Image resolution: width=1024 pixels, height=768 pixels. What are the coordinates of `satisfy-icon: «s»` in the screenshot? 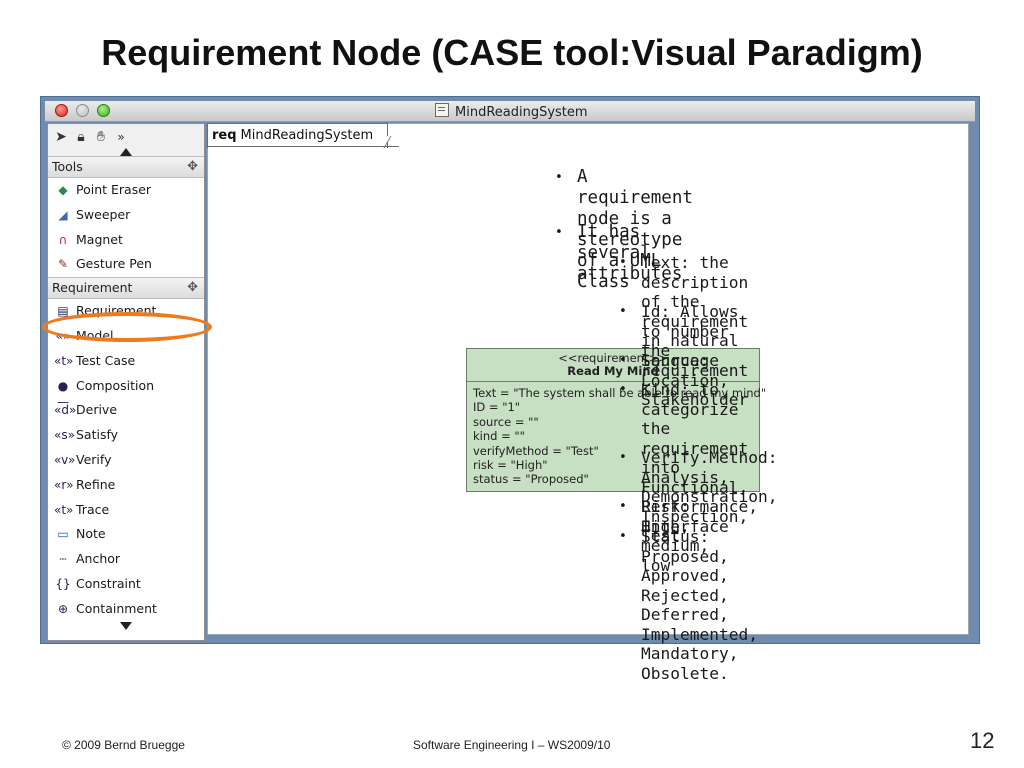 It's located at (64, 435).